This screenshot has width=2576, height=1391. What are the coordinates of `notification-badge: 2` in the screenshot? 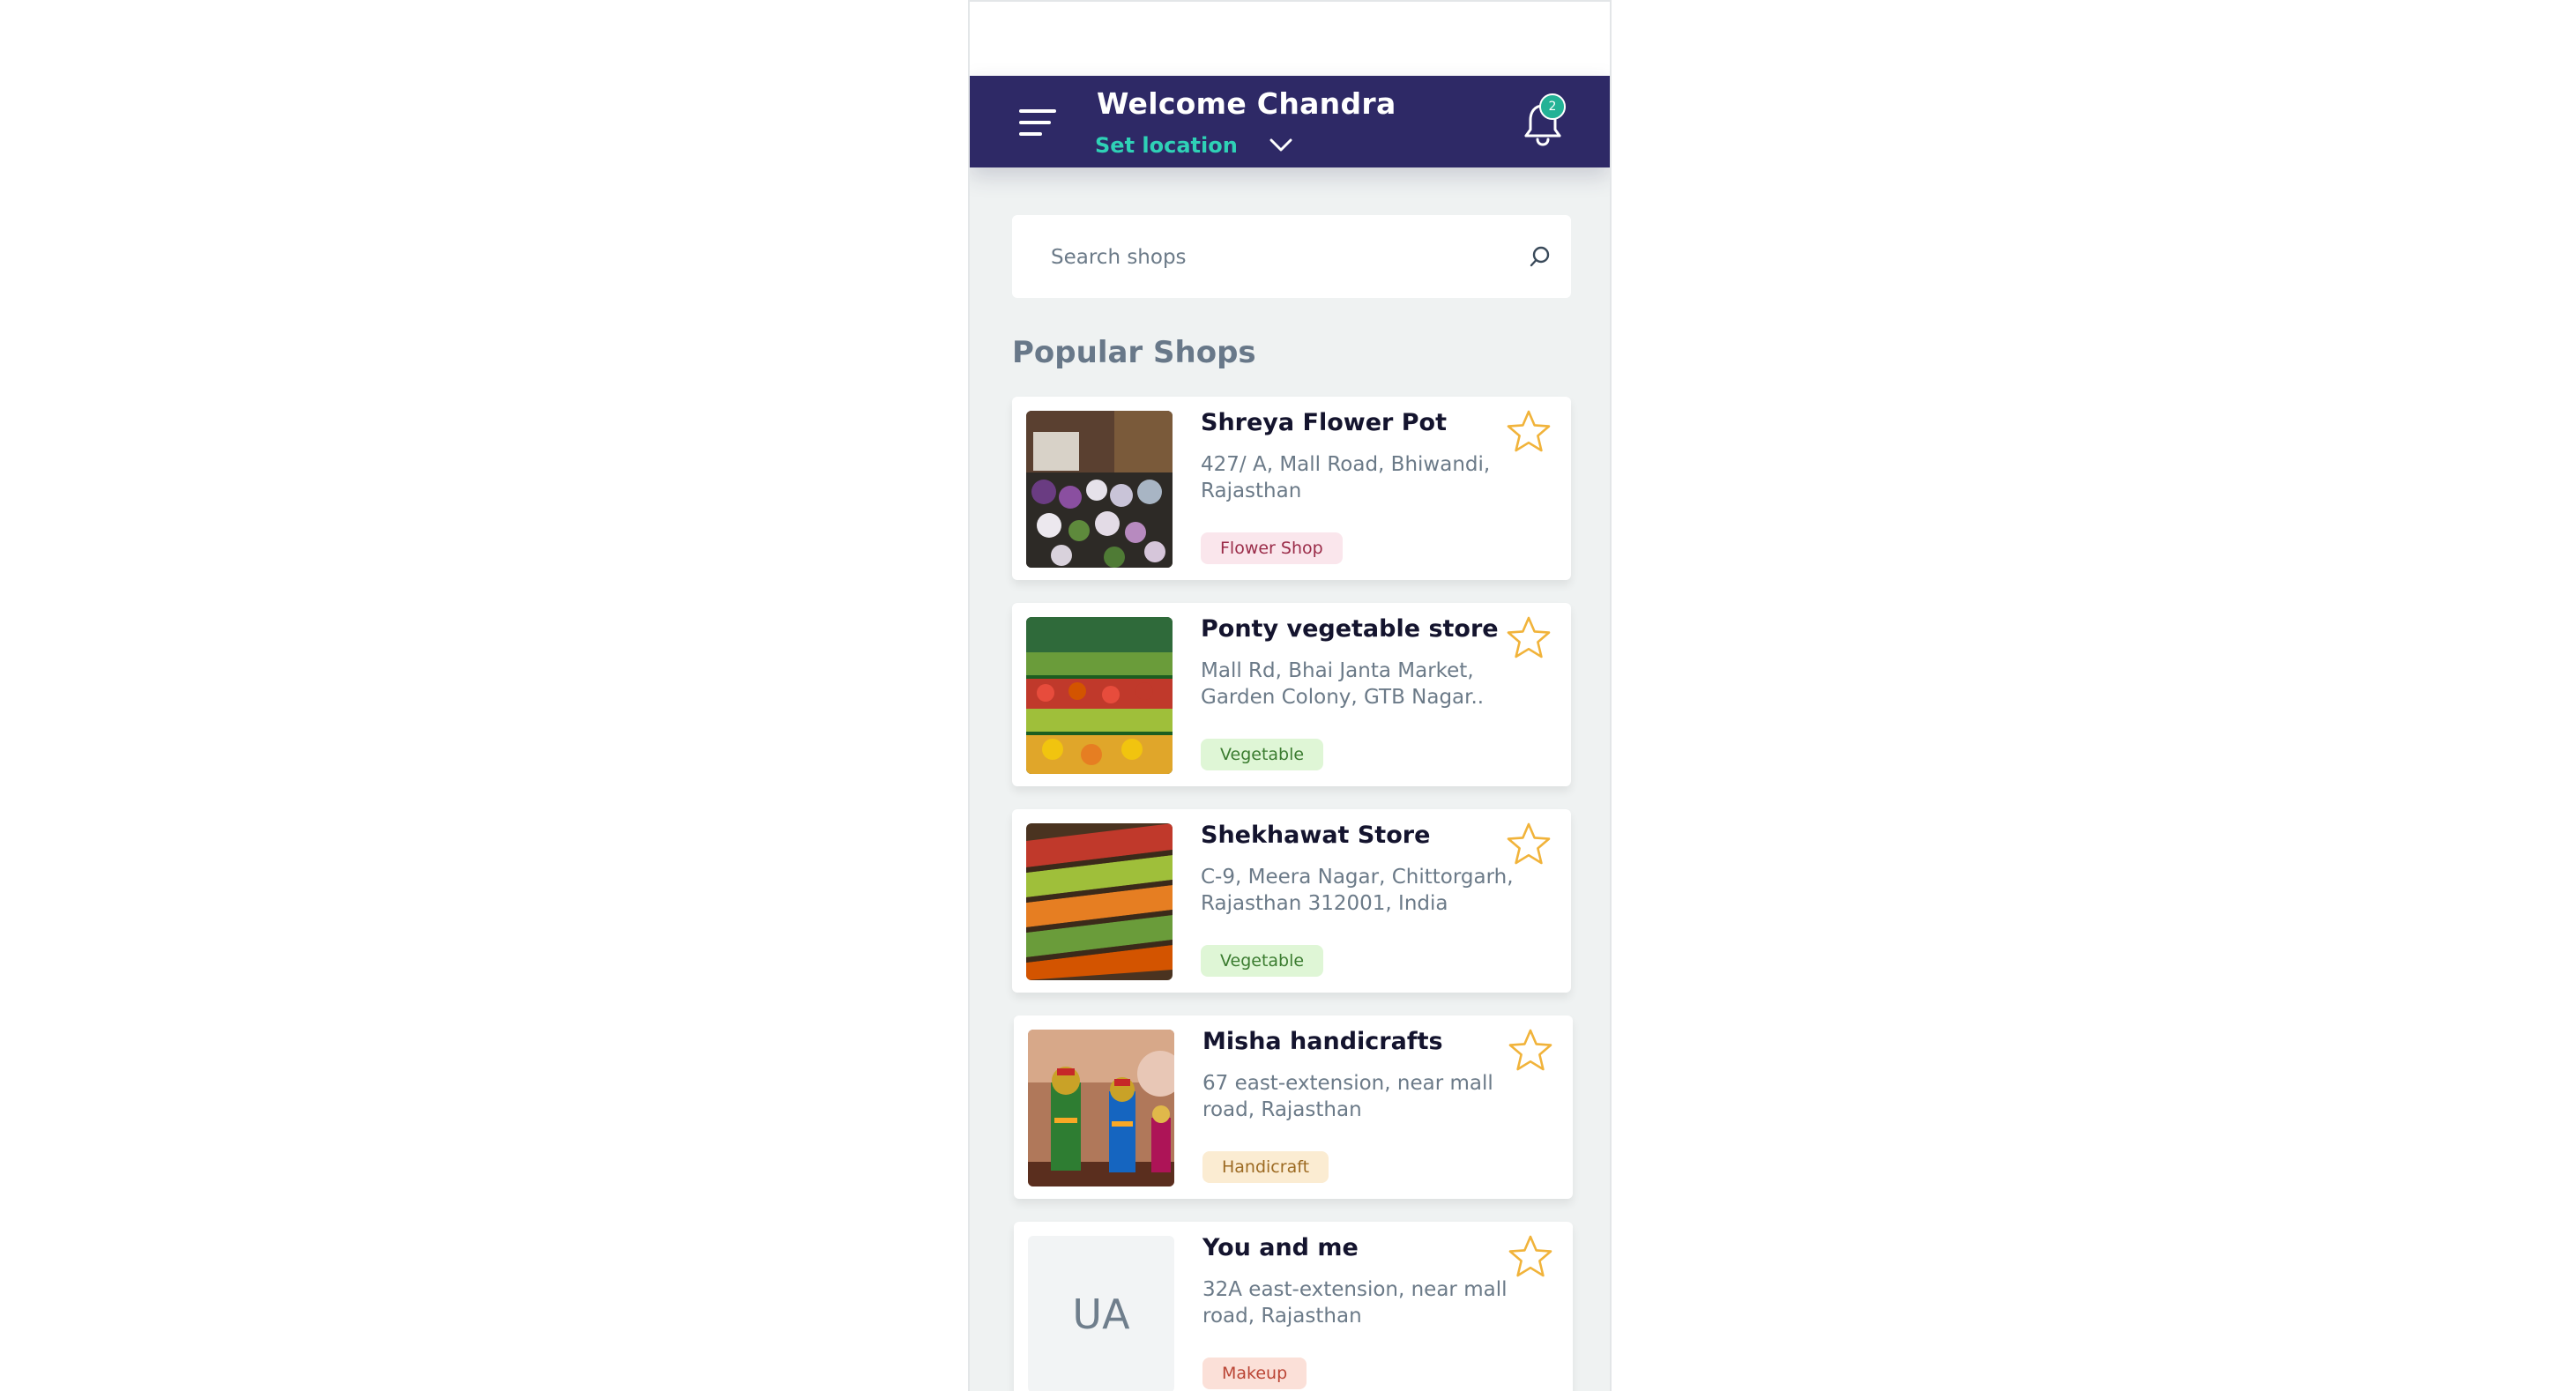 It's located at (1552, 106).